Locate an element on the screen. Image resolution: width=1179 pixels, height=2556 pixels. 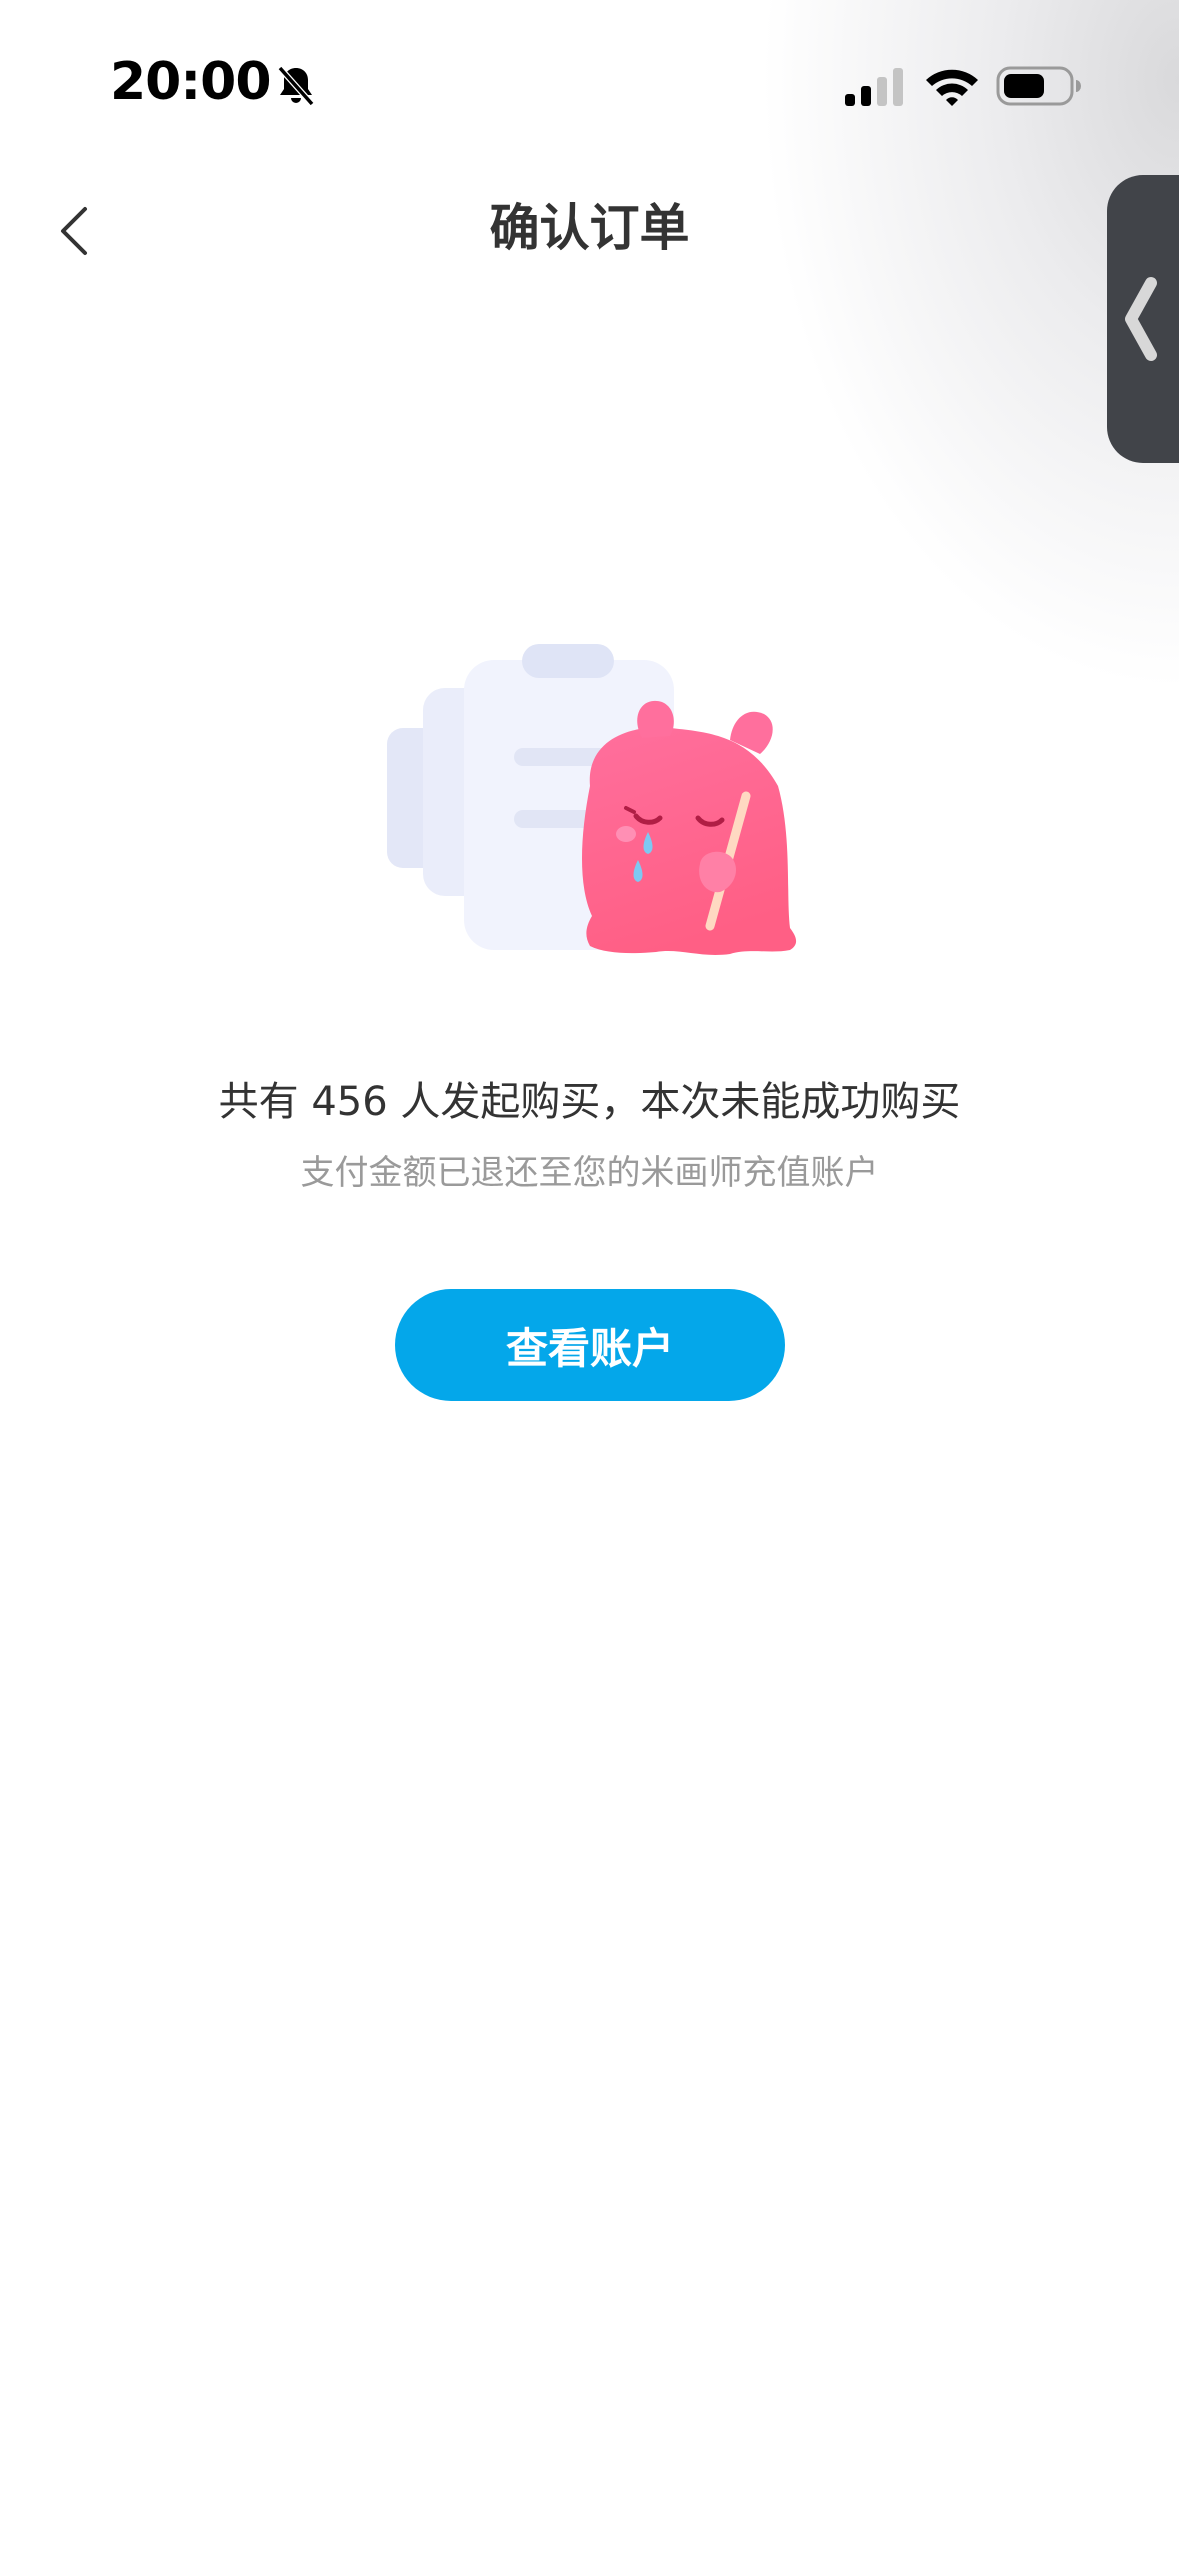
cellular-signal-icon is located at coordinates (874, 87).